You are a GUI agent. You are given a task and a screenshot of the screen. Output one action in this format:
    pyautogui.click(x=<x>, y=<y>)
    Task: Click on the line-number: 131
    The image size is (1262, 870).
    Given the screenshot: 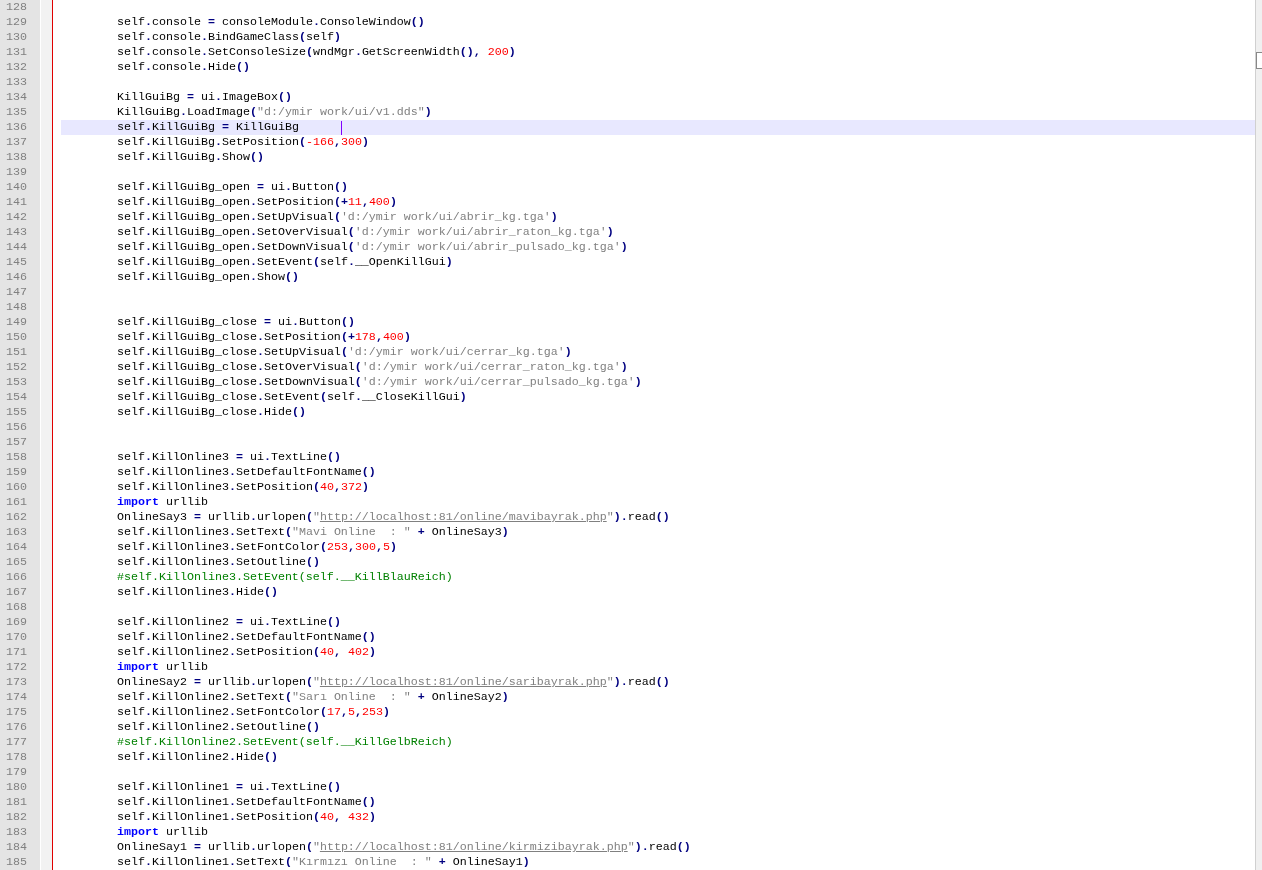 What is the action you would take?
    pyautogui.click(x=16, y=52)
    